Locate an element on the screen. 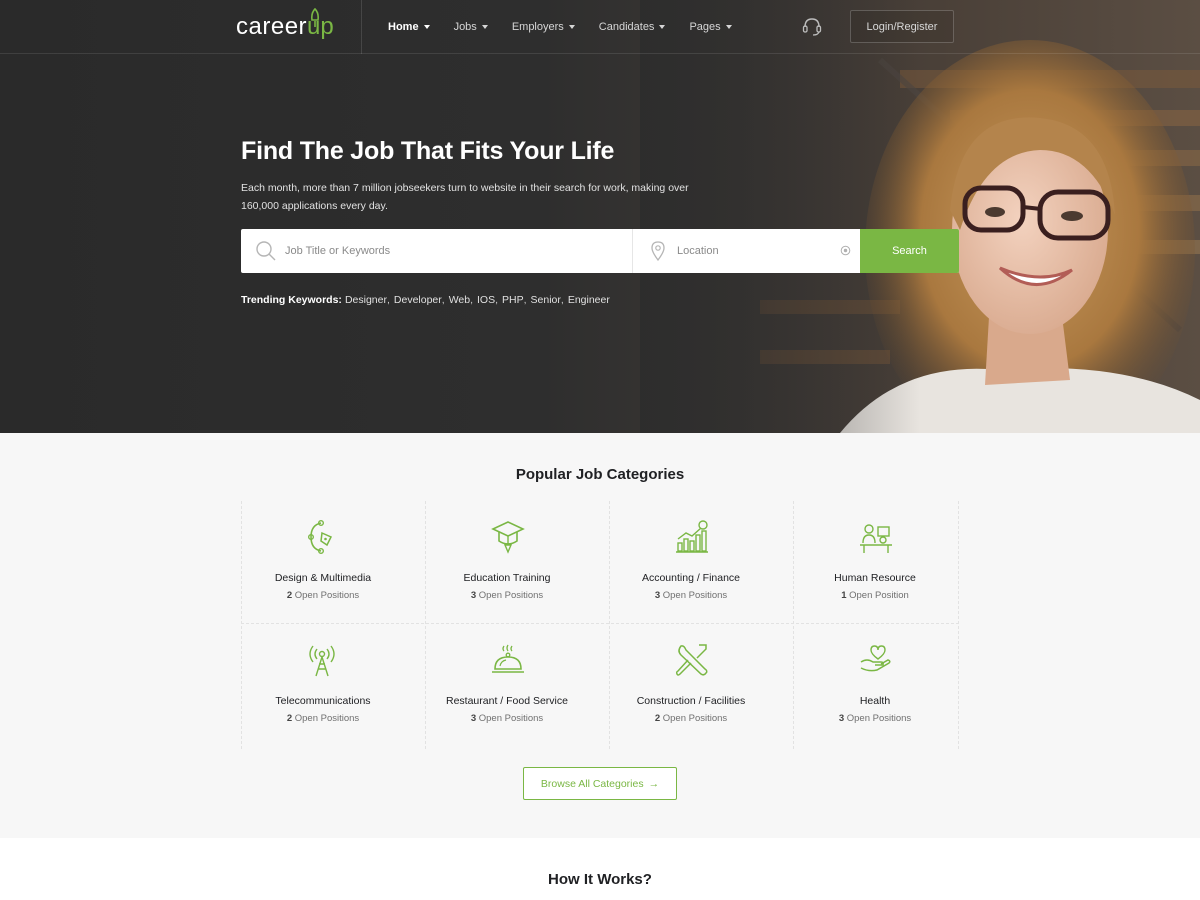  nav-item-label: Employers is located at coordinates (537, 27).